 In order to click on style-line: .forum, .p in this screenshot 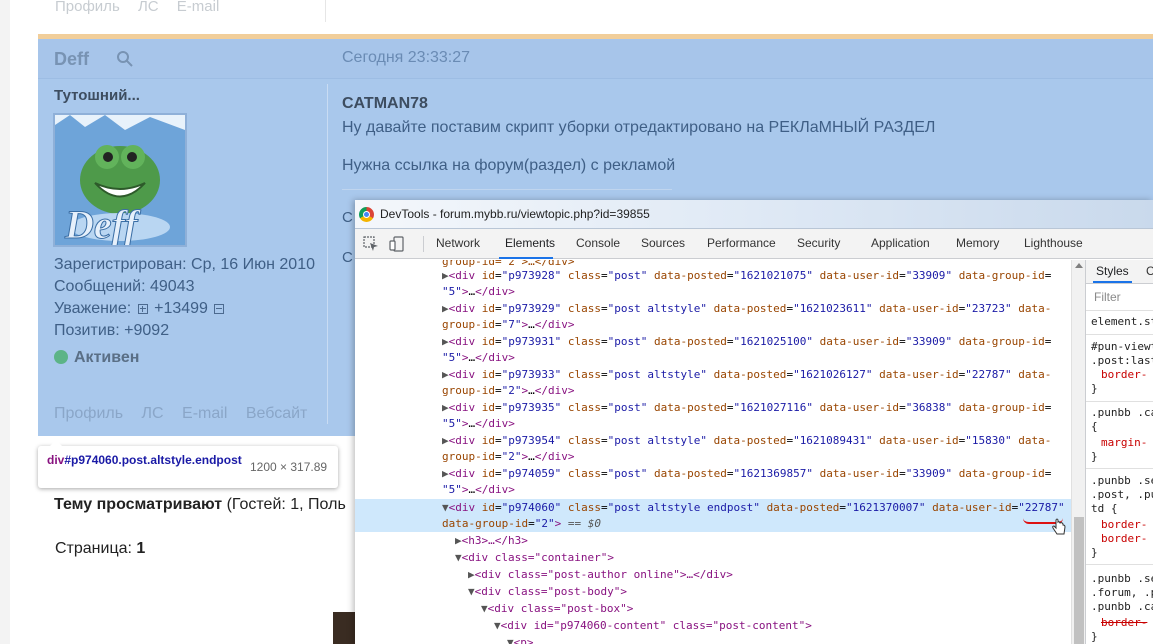, I will do `click(1122, 592)`.